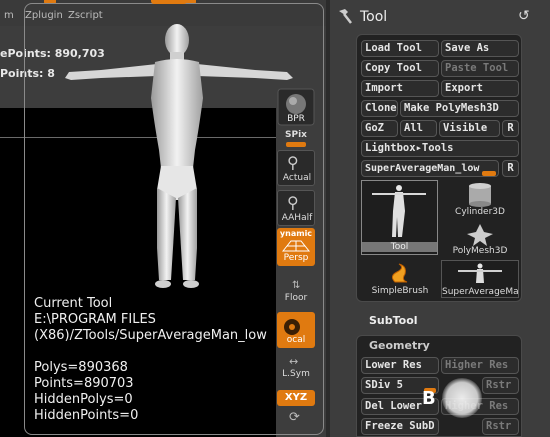  Describe the element at coordinates (524, 16) in the screenshot. I see `refresh-icon: ↺` at that location.